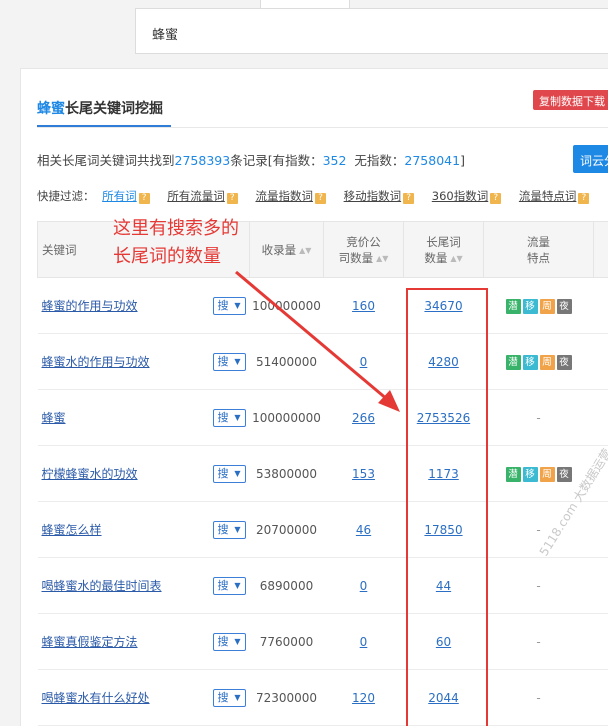  Describe the element at coordinates (176, 242) in the screenshot. I see `annotation-text: 这里有搜索多的 长尾词的数量` at that location.